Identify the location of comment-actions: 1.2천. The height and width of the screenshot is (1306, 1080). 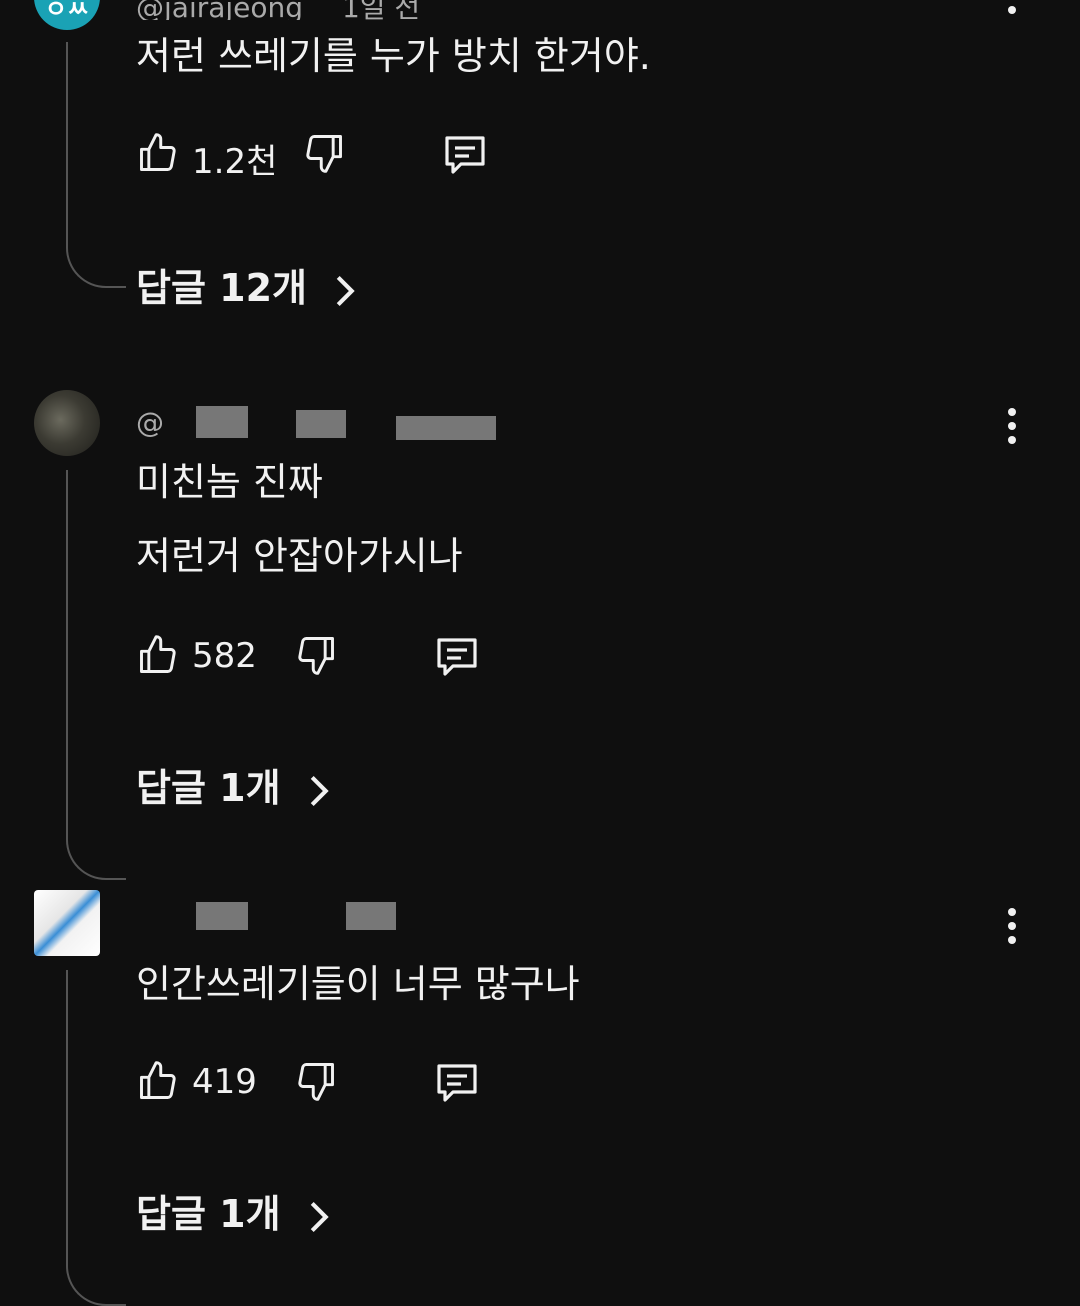
(386, 156).